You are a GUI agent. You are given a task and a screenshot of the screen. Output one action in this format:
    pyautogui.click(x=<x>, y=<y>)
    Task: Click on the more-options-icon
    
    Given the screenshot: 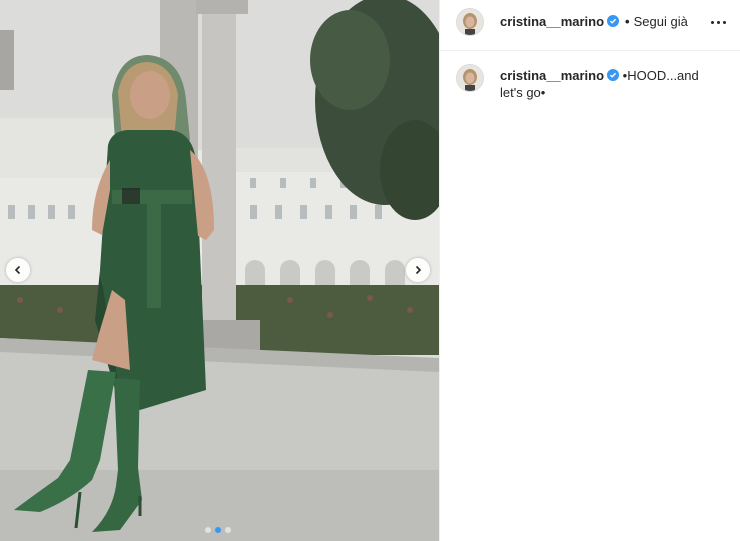 What is the action you would take?
    pyautogui.click(x=712, y=22)
    